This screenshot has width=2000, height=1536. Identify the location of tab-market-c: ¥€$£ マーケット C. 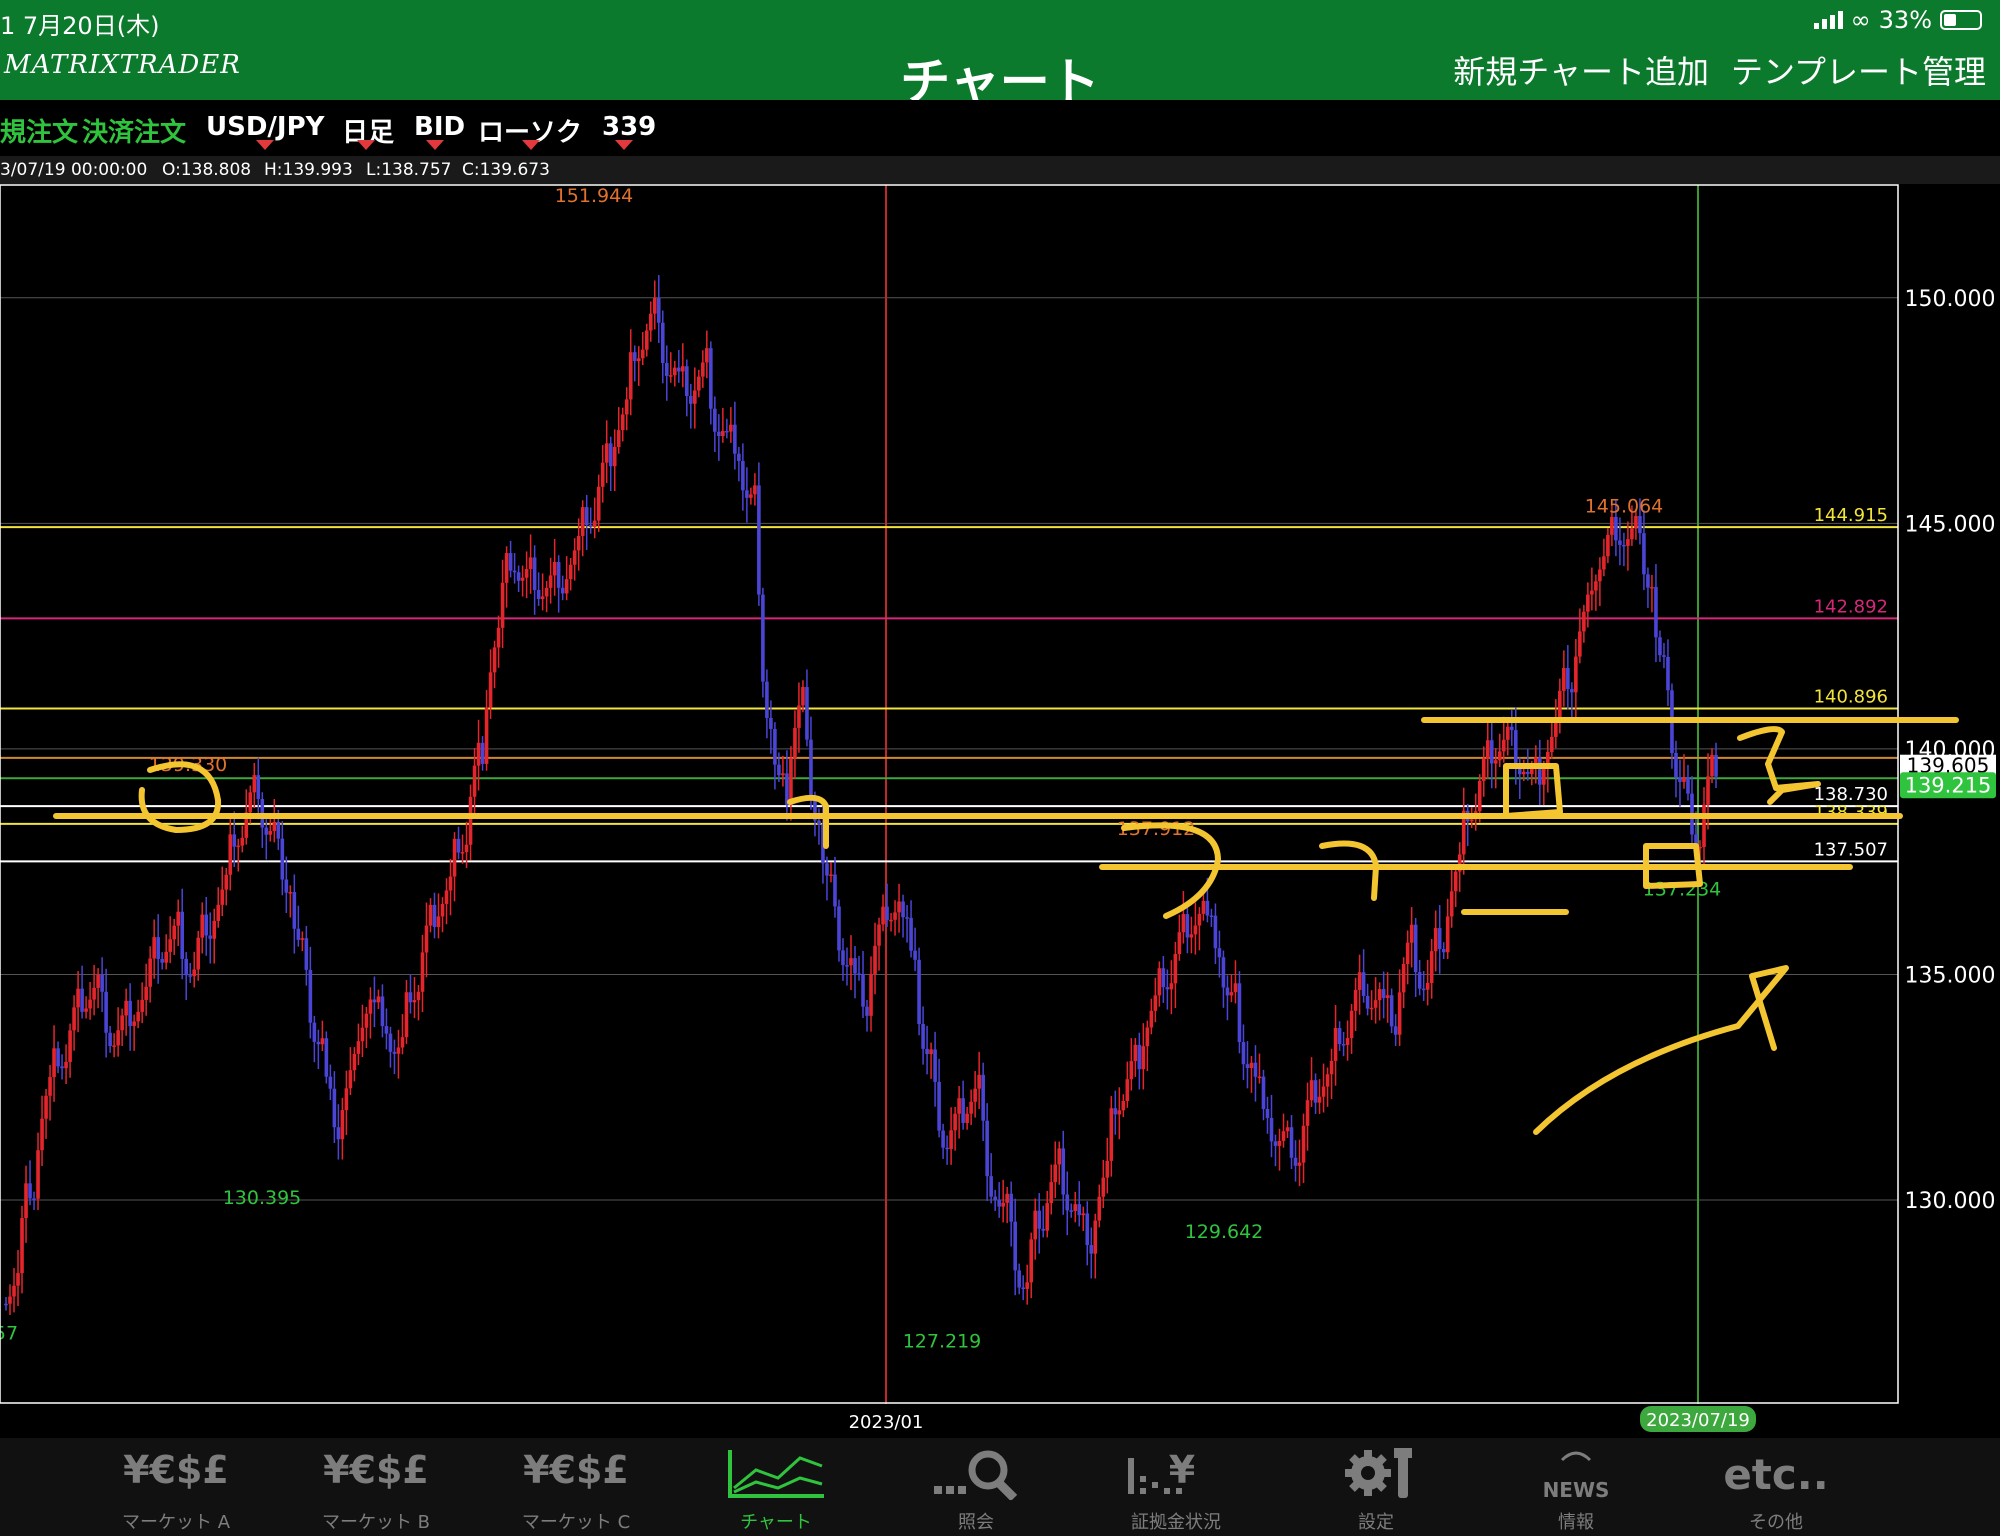
(576, 1487).